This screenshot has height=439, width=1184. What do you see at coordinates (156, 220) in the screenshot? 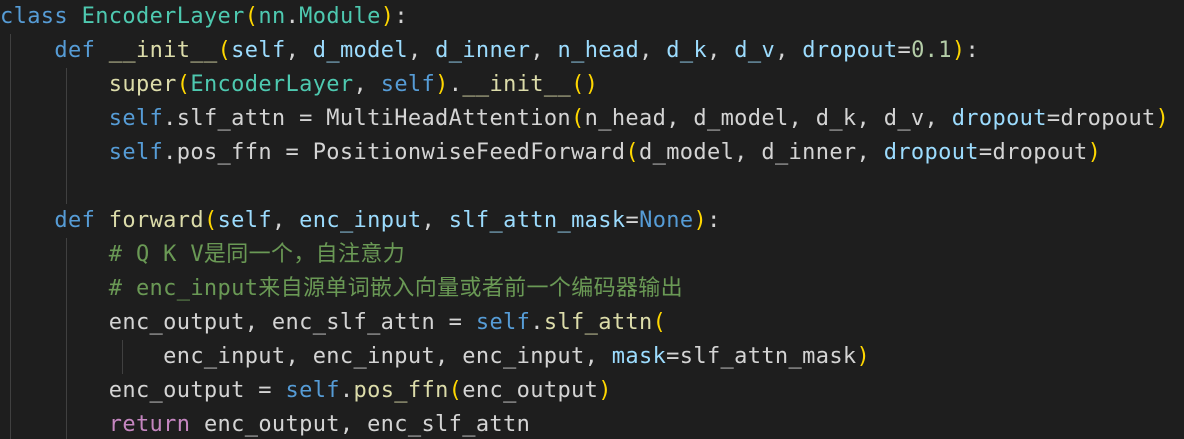
I see `code-token: forward` at bounding box center [156, 220].